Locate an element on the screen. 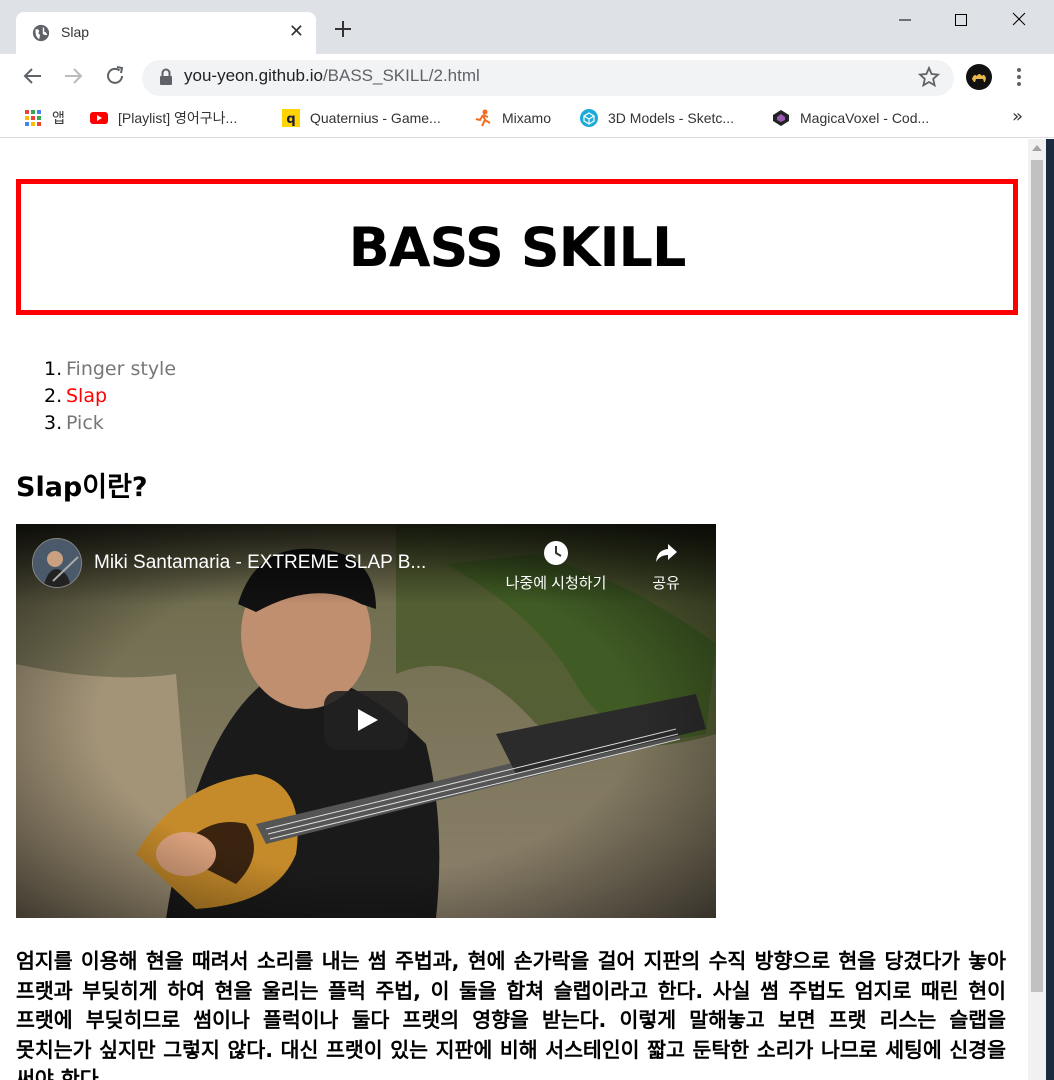  bookmarks-overflow-button: » is located at coordinates (1017, 116).